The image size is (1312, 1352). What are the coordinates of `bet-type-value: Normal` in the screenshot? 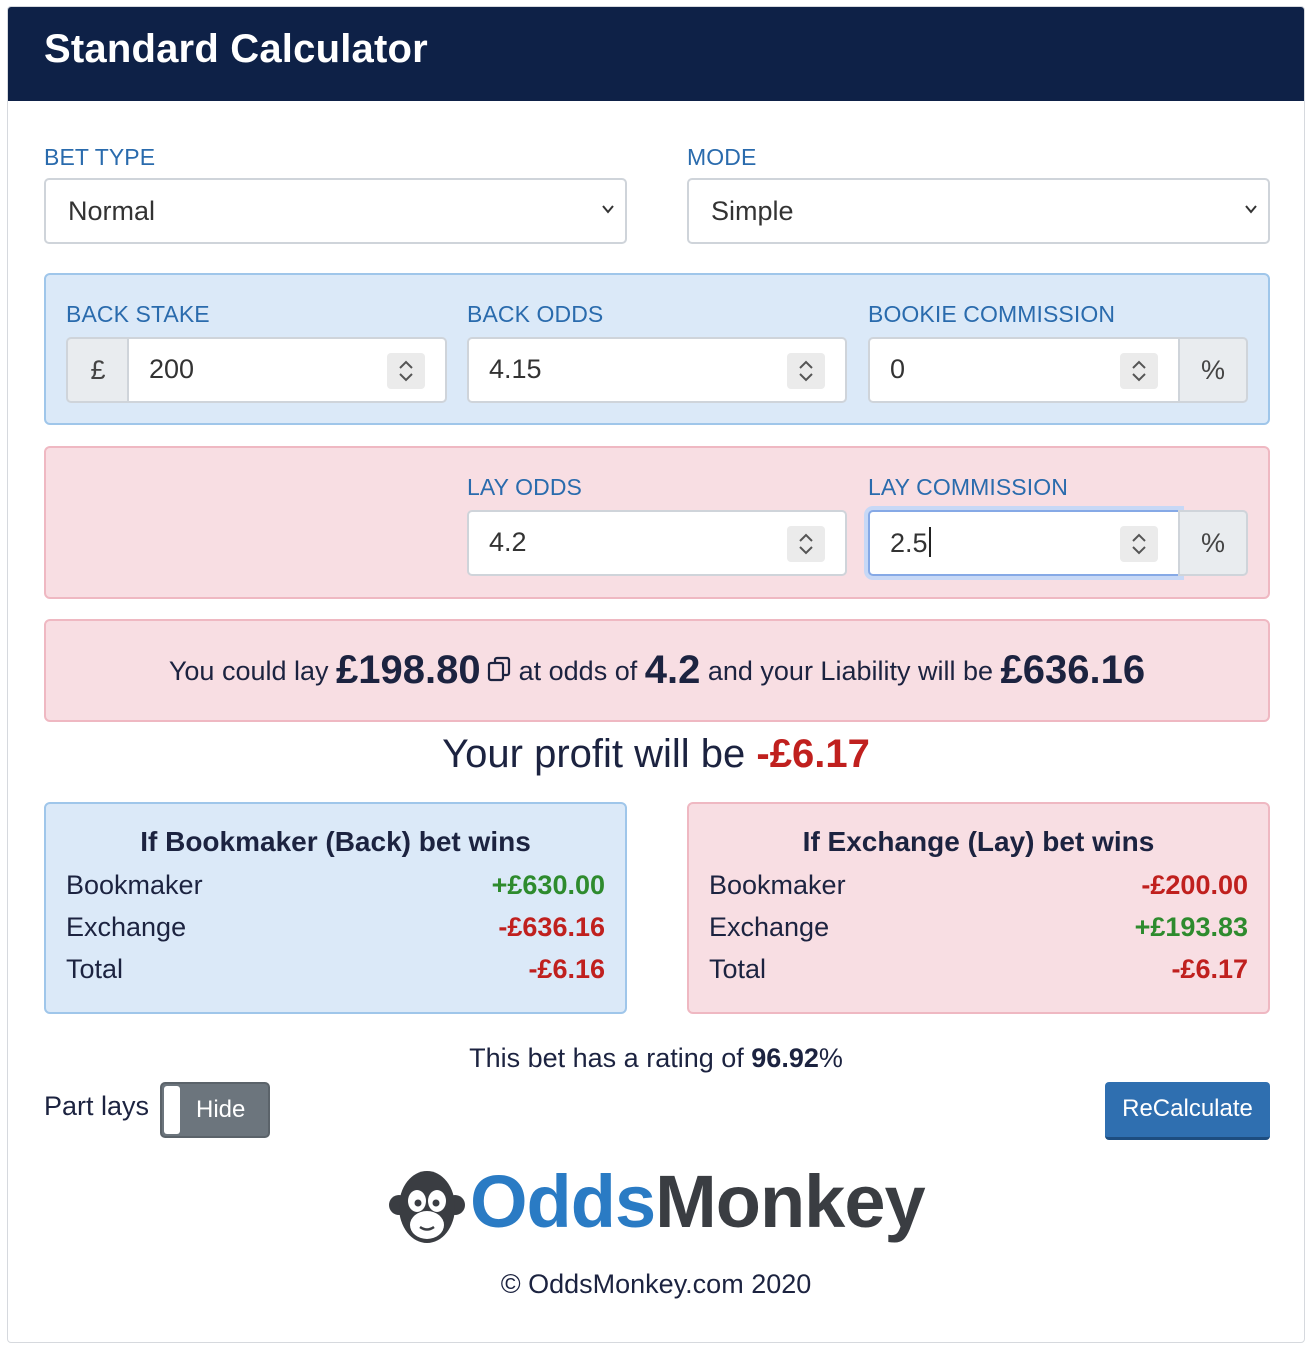 It's located at (112, 211).